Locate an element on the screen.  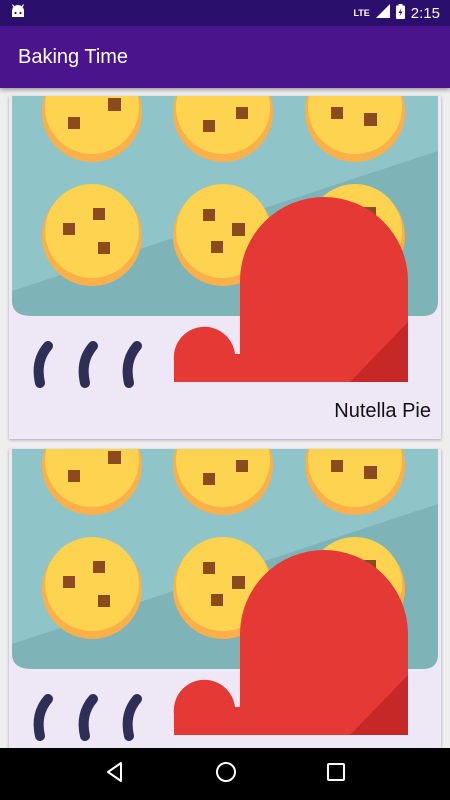
navigation-bar is located at coordinates (225, 774).